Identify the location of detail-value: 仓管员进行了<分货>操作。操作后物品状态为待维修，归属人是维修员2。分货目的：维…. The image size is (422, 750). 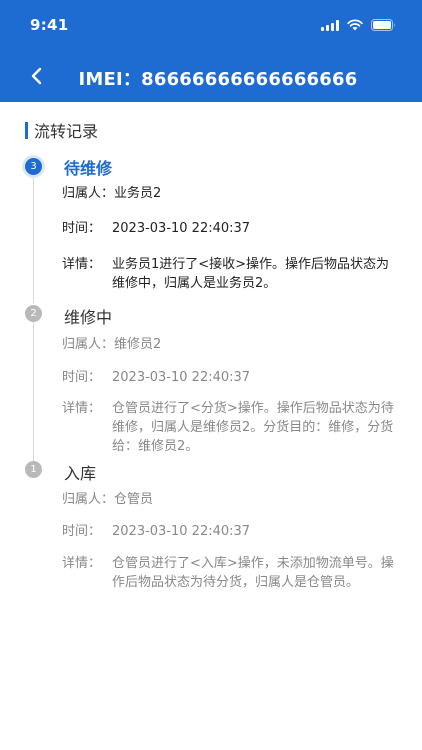
(253, 427).